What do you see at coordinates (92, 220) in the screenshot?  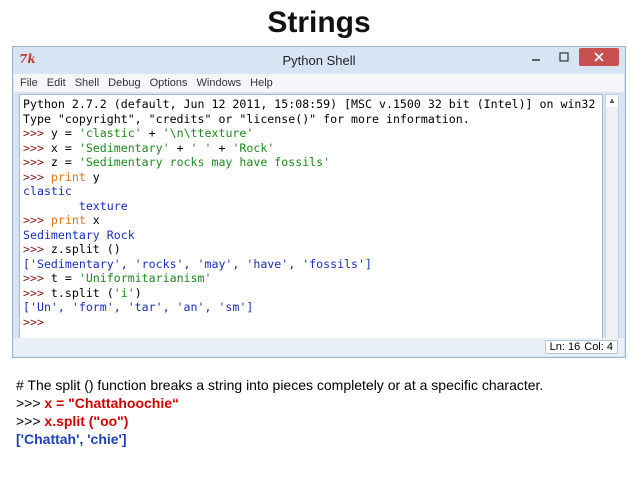 I see `shell-text-segment: x` at bounding box center [92, 220].